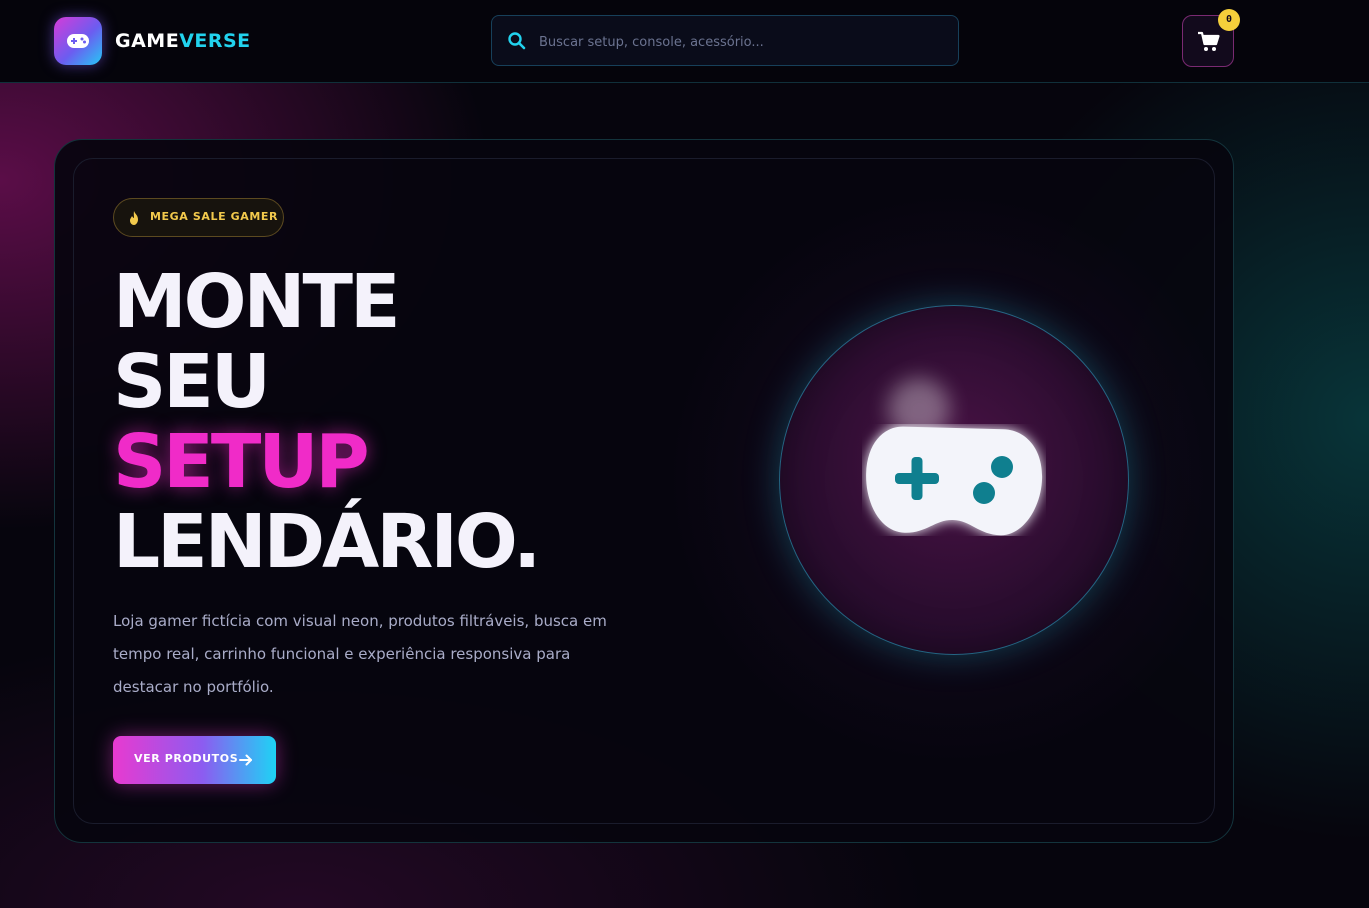 This screenshot has width=1369, height=908. Describe the element at coordinates (245, 760) in the screenshot. I see `arrow-right-icon` at that location.